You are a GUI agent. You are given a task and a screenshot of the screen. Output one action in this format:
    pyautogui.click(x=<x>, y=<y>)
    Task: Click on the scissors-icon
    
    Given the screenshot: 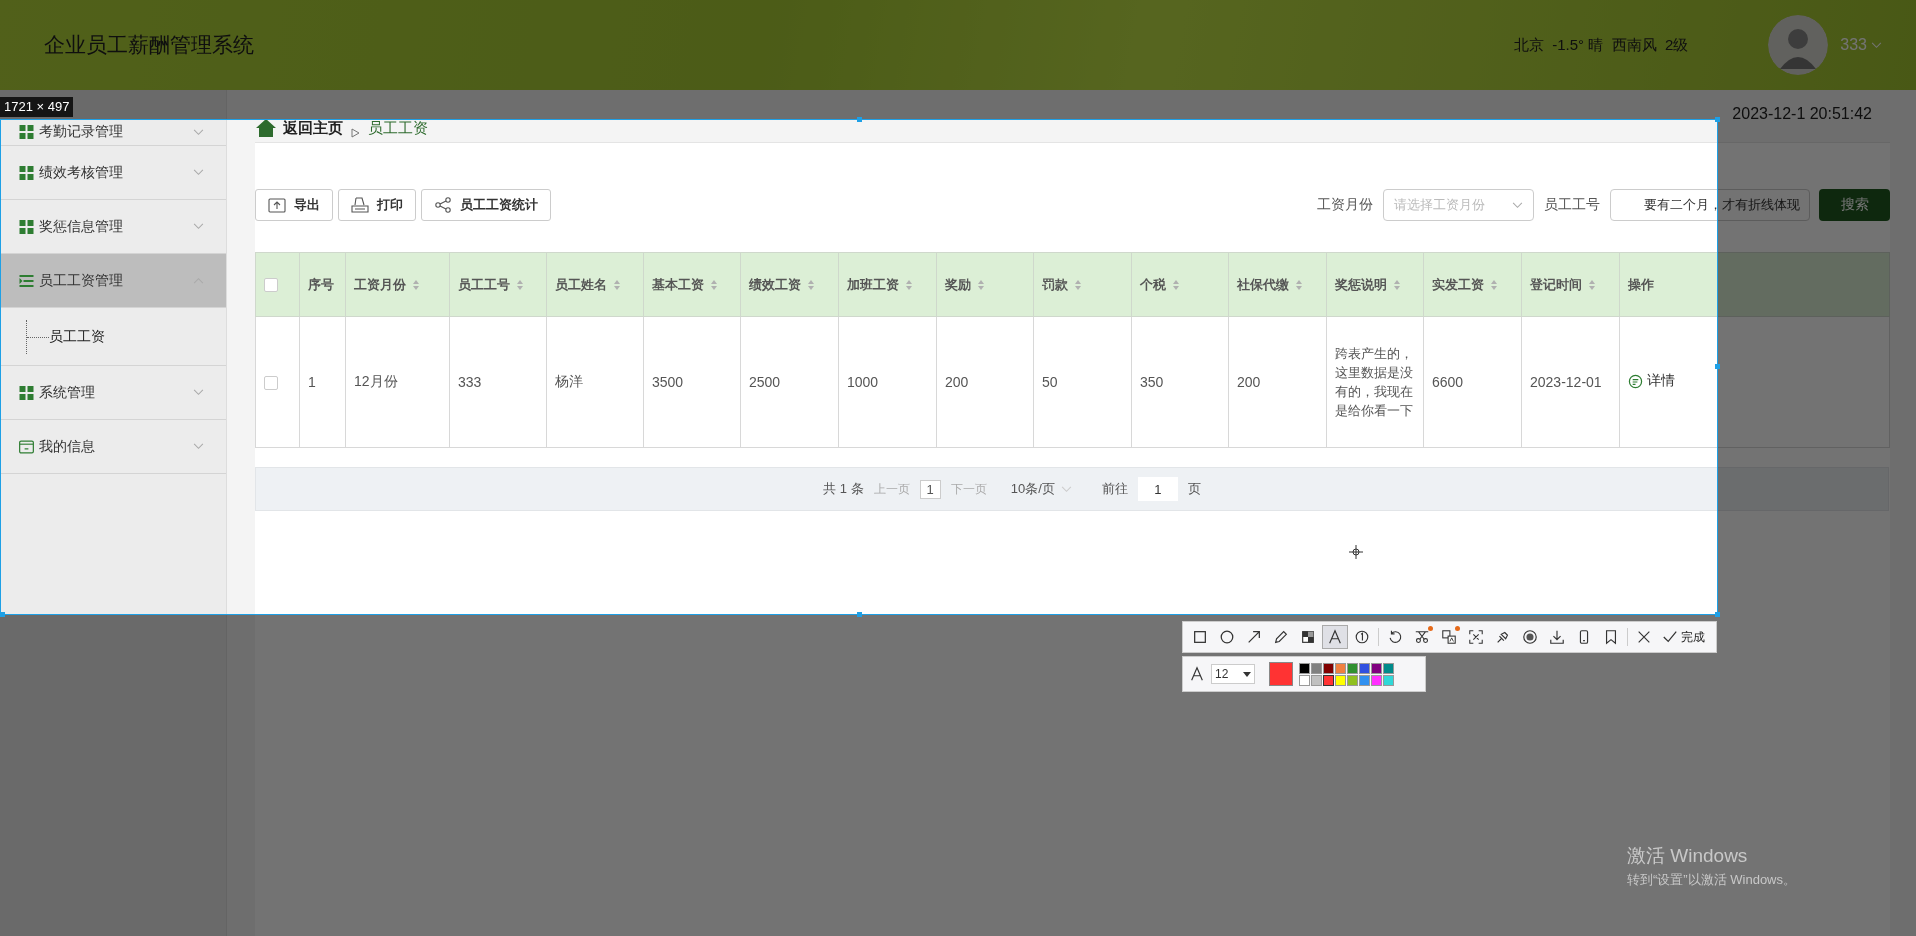 What is the action you would take?
    pyautogui.click(x=1422, y=637)
    